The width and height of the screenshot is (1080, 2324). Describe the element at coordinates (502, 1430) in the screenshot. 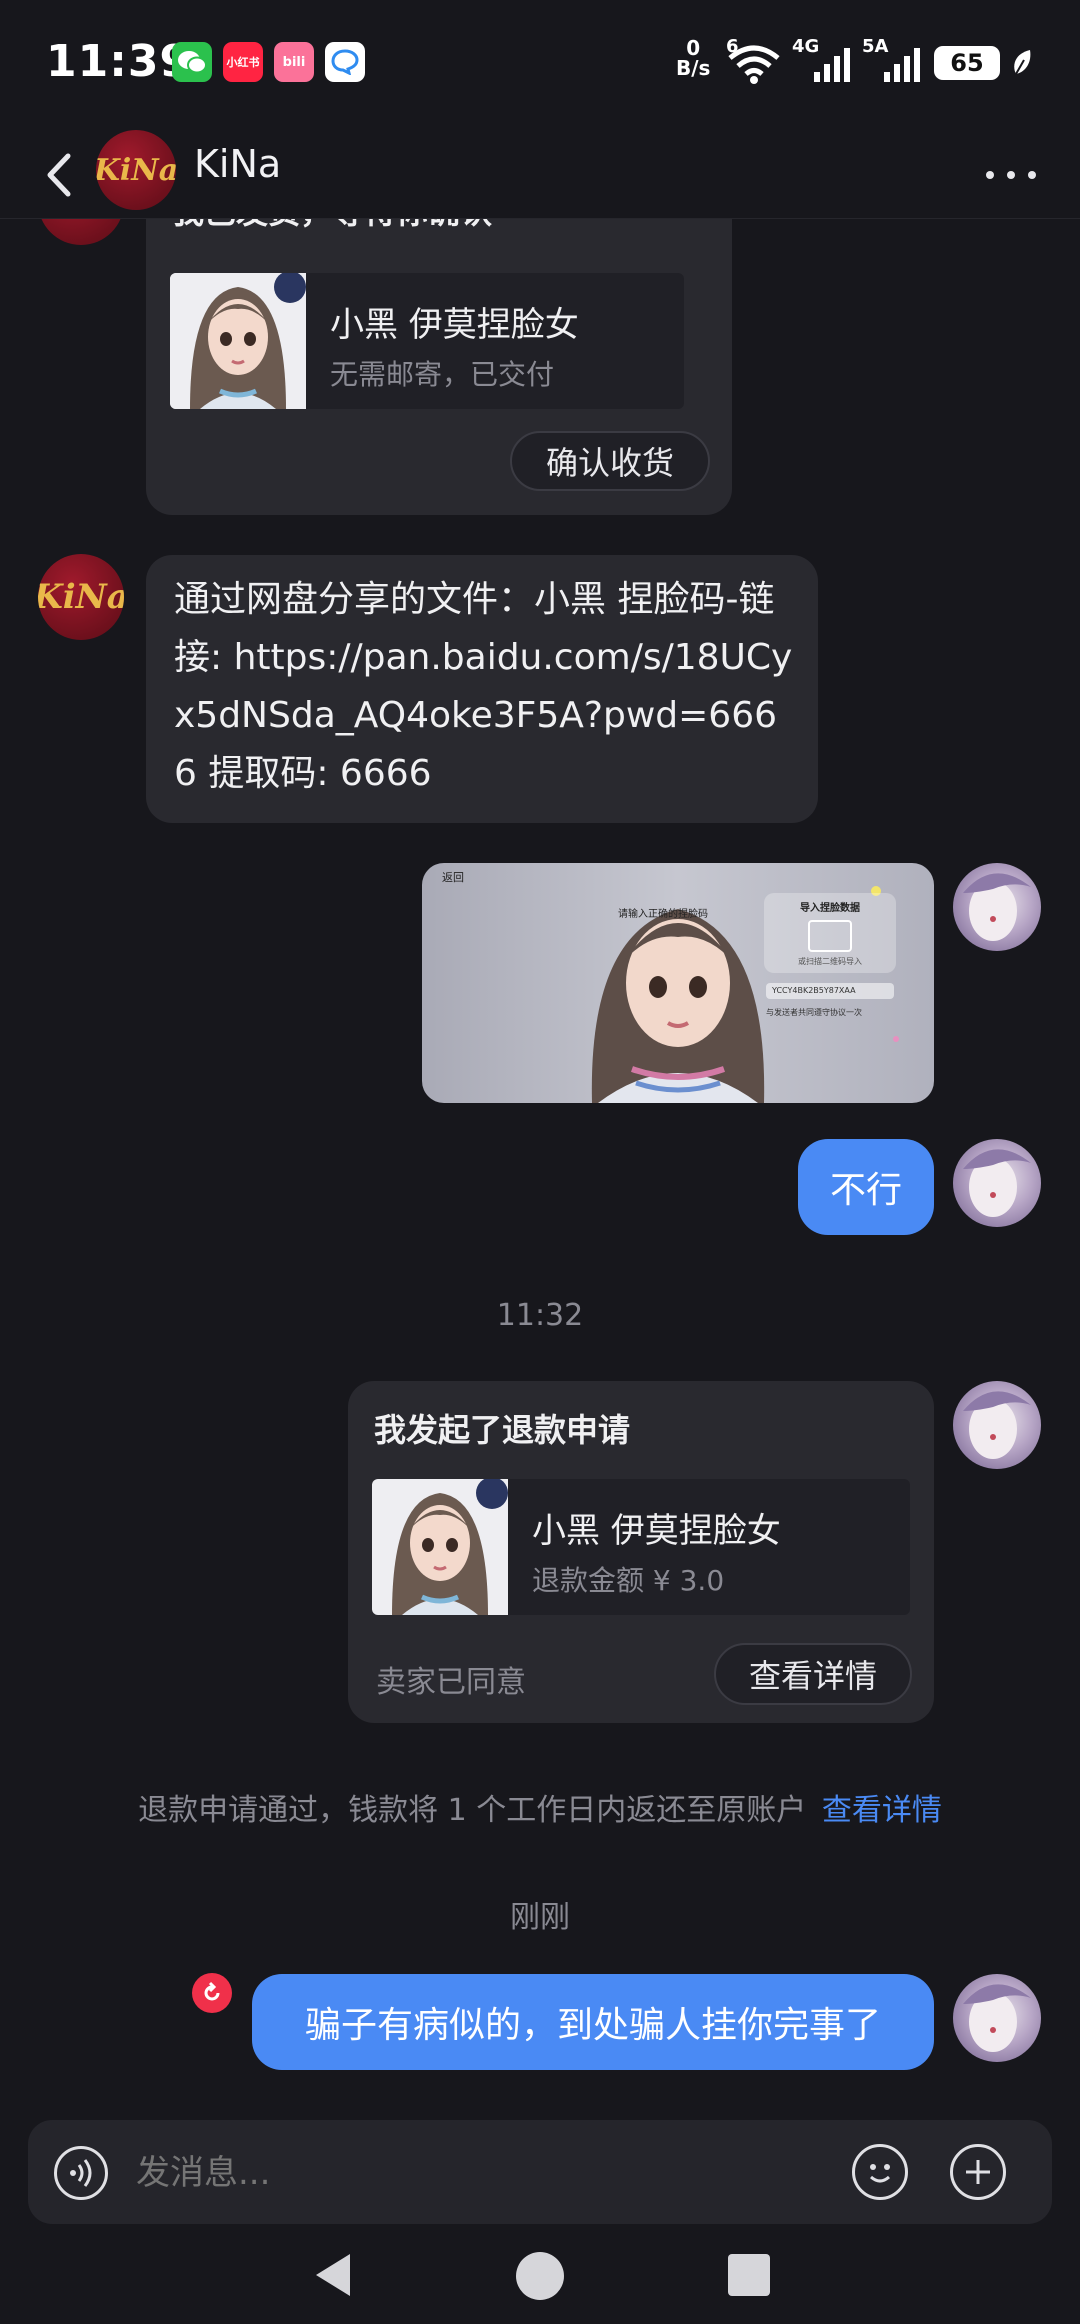

I see `refund-card-title: 我发起了退款申请` at that location.